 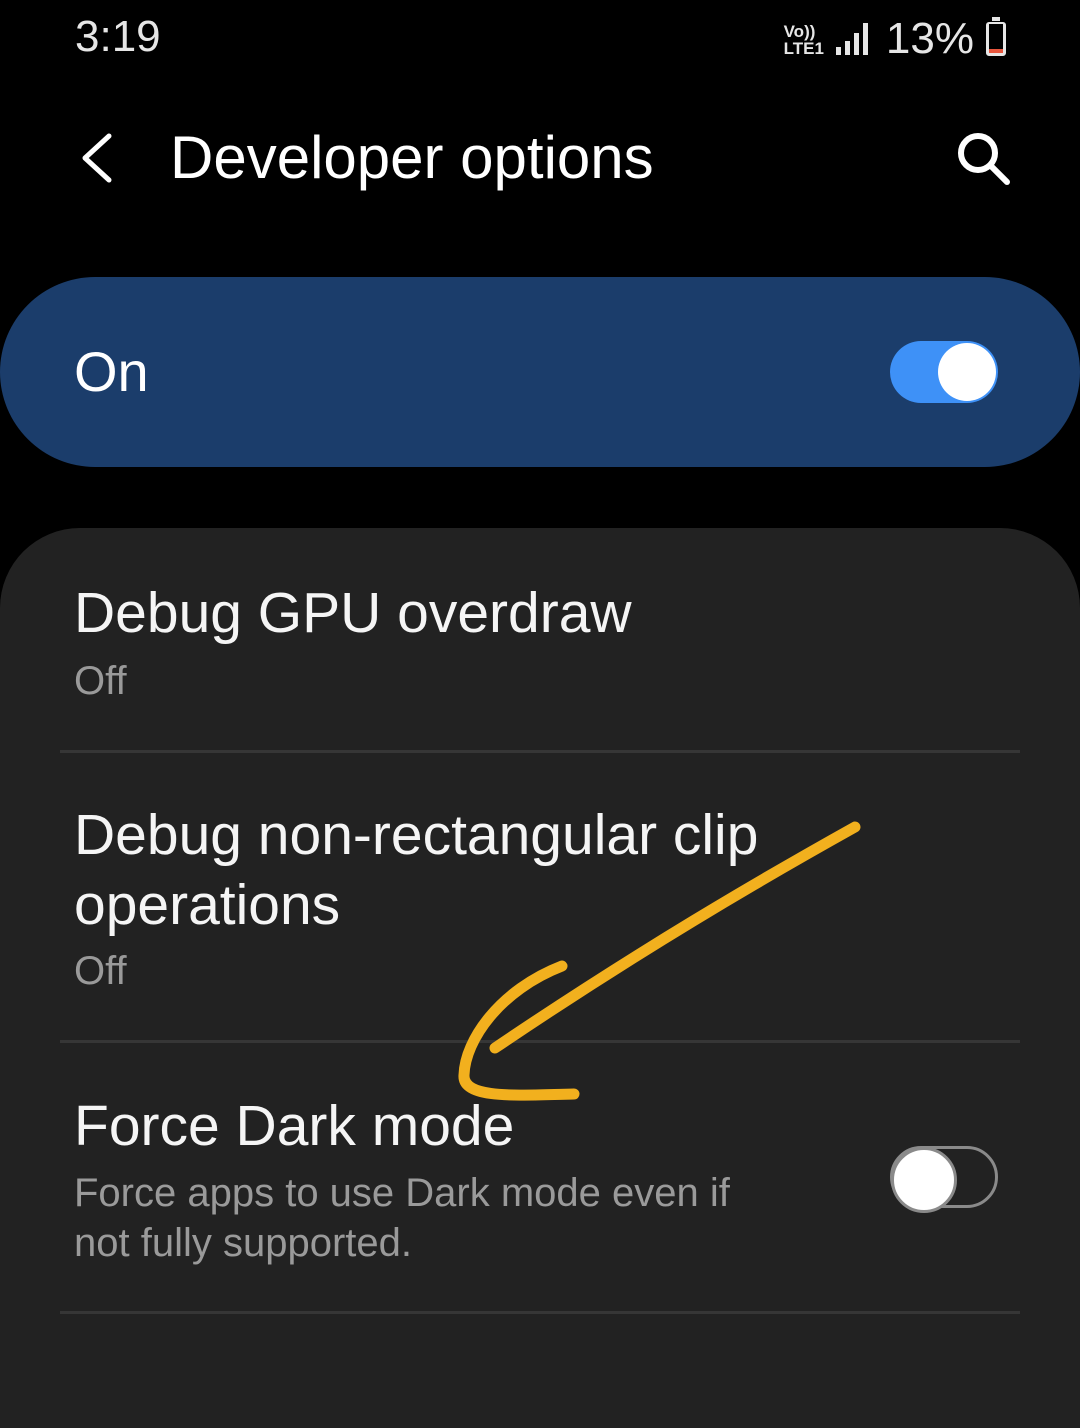 I want to click on search-icon, so click(x=984, y=159).